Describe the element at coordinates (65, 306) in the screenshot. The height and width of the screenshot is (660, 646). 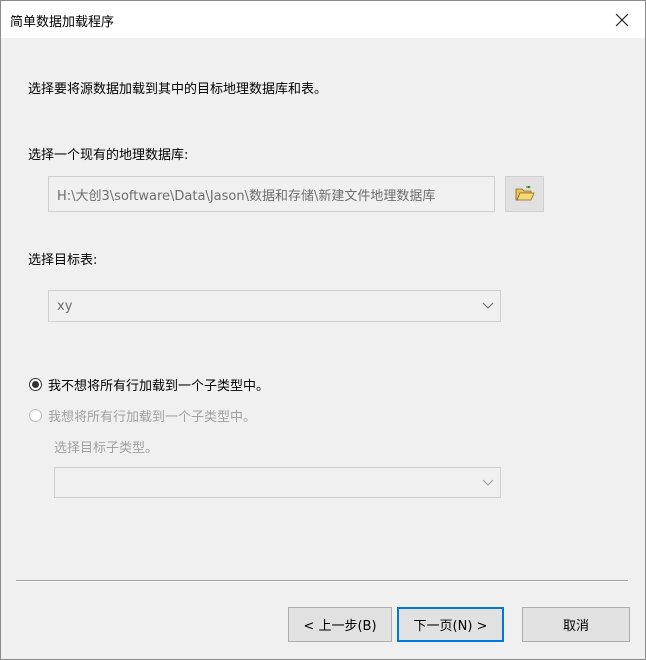
I see `target-table-value: xy` at that location.